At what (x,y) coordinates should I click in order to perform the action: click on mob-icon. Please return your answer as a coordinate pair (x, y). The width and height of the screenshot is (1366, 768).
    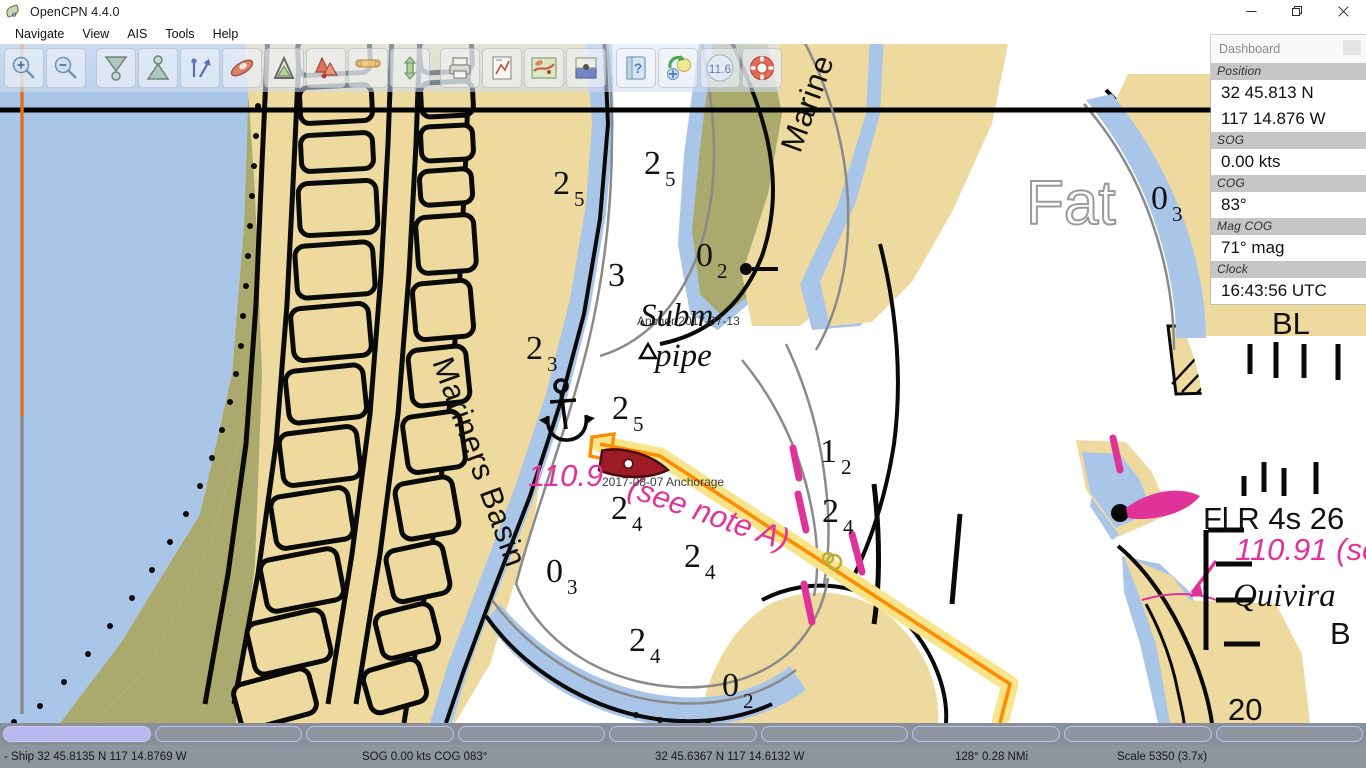
    Looking at the image, I should click on (762, 68).